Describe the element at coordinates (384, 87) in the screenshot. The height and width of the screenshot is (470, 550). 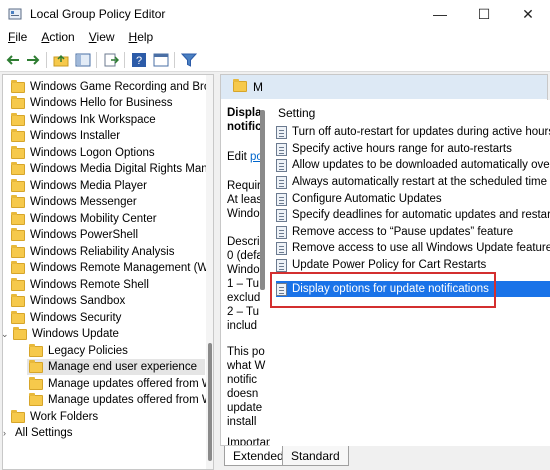
I see `description-header: M` at that location.